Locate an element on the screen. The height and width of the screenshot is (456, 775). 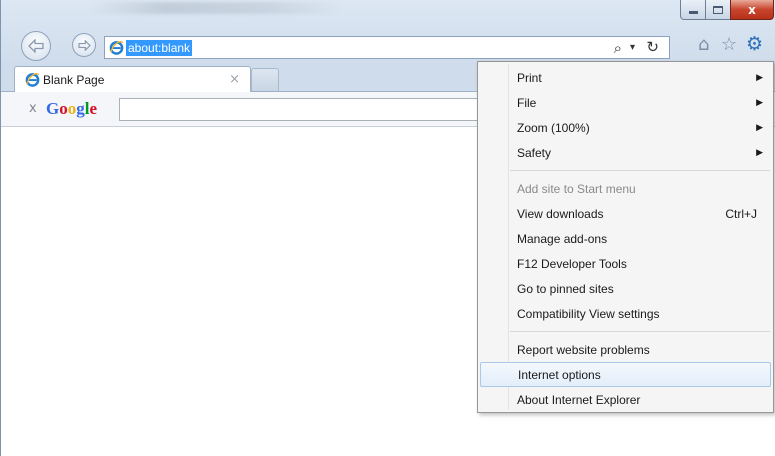
close-icon: x is located at coordinates (752, 9).